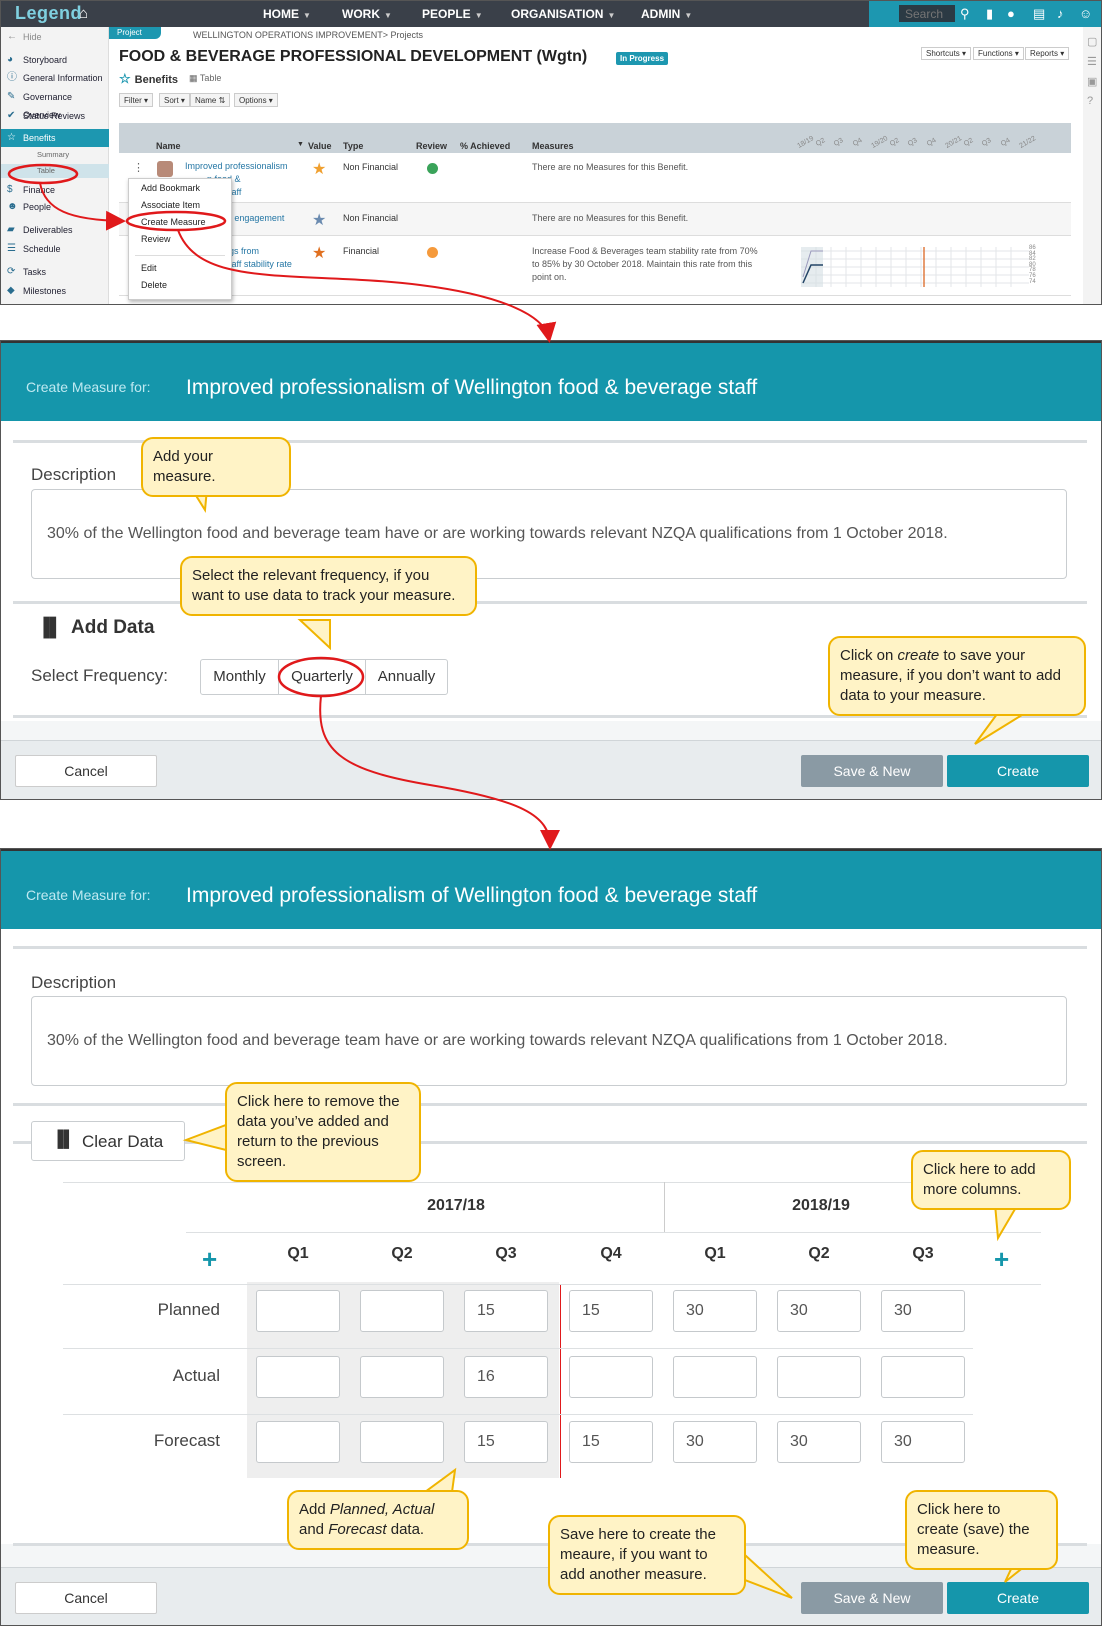  I want to click on menu-create-measure: Create Measure, so click(173, 222).